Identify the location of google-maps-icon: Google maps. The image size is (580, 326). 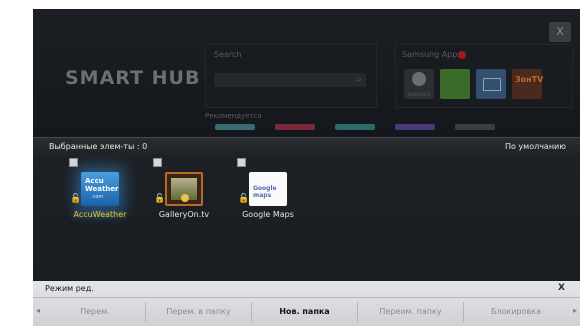
(268, 189).